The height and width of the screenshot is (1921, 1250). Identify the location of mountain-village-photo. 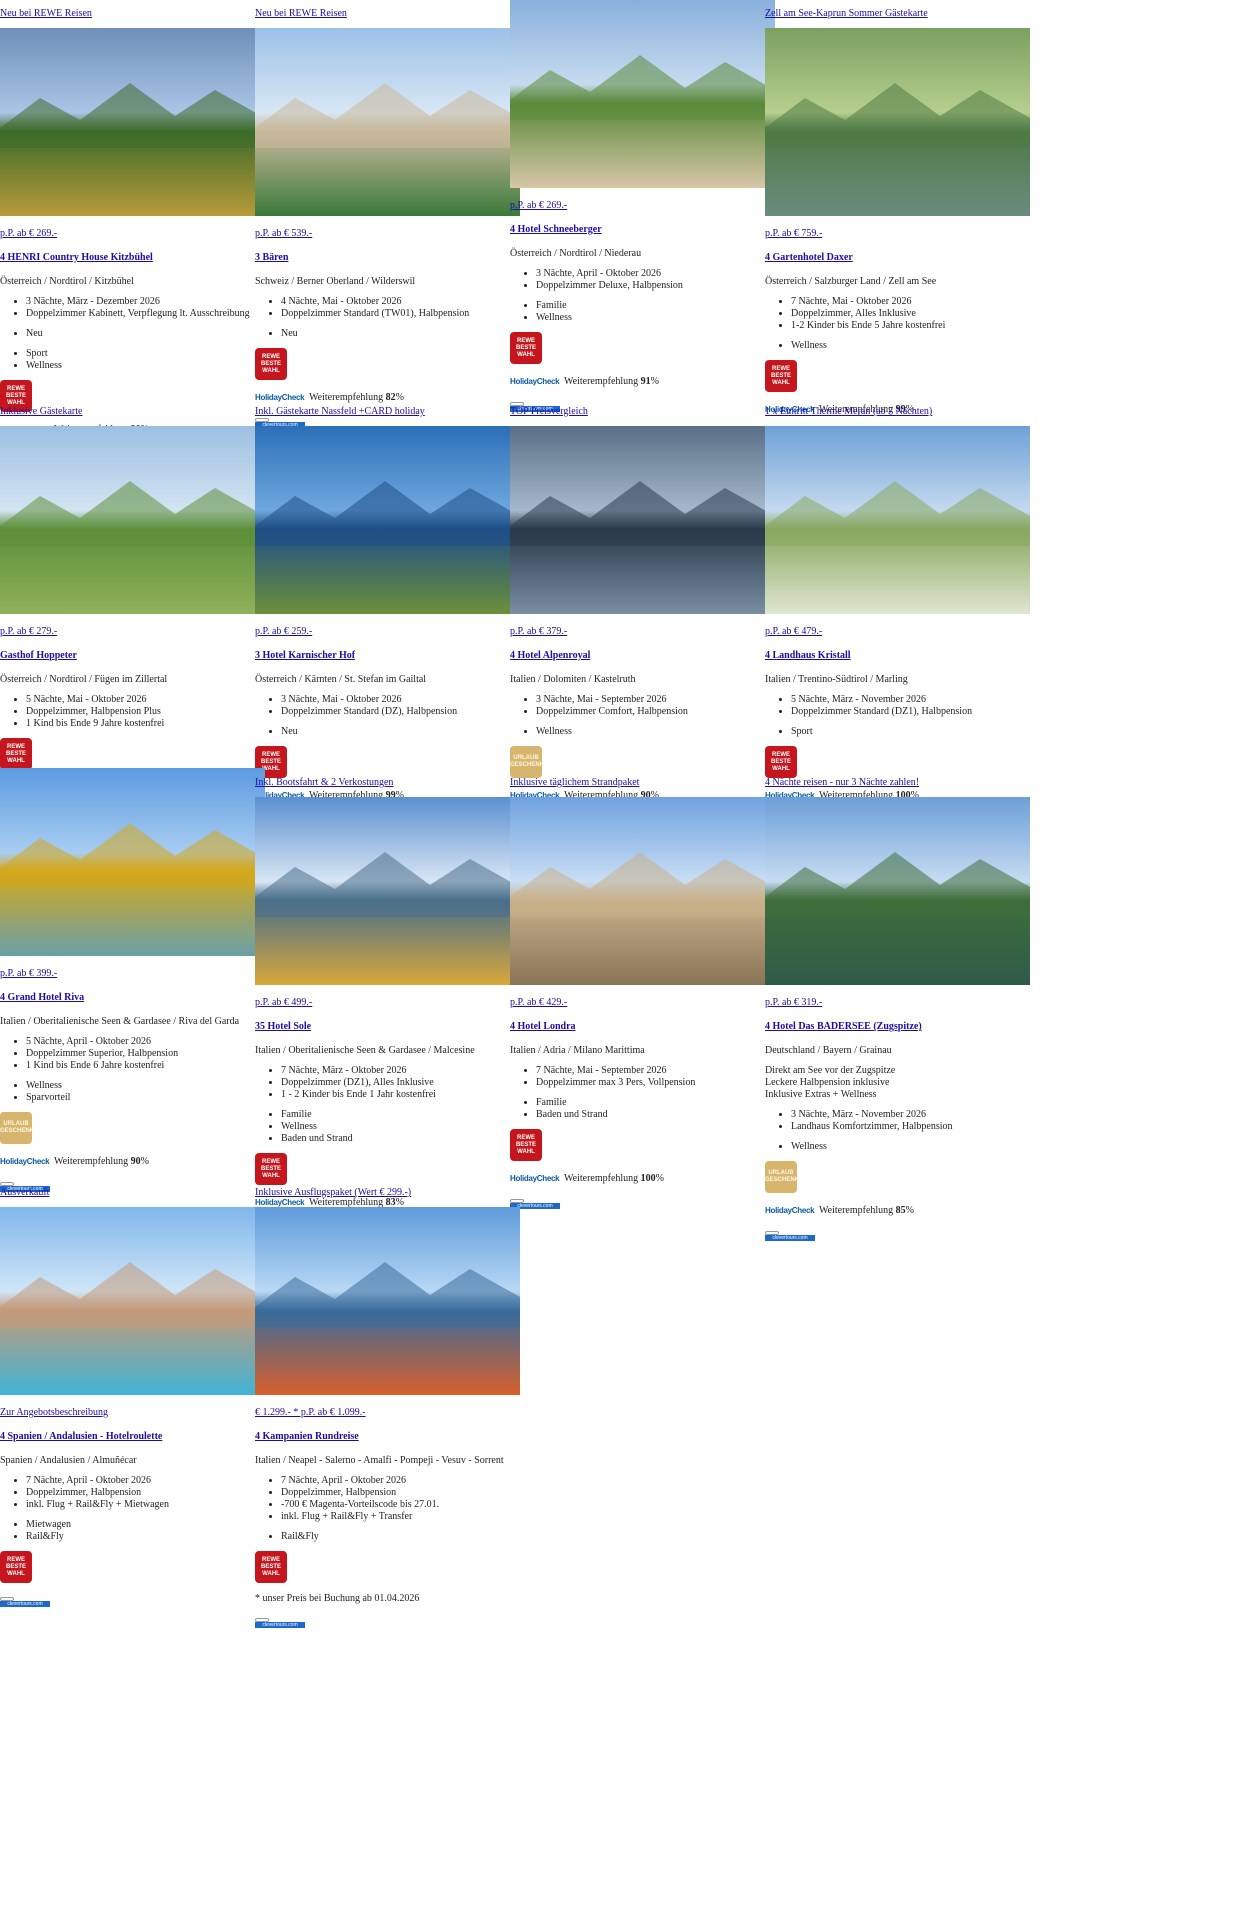
(132, 122).